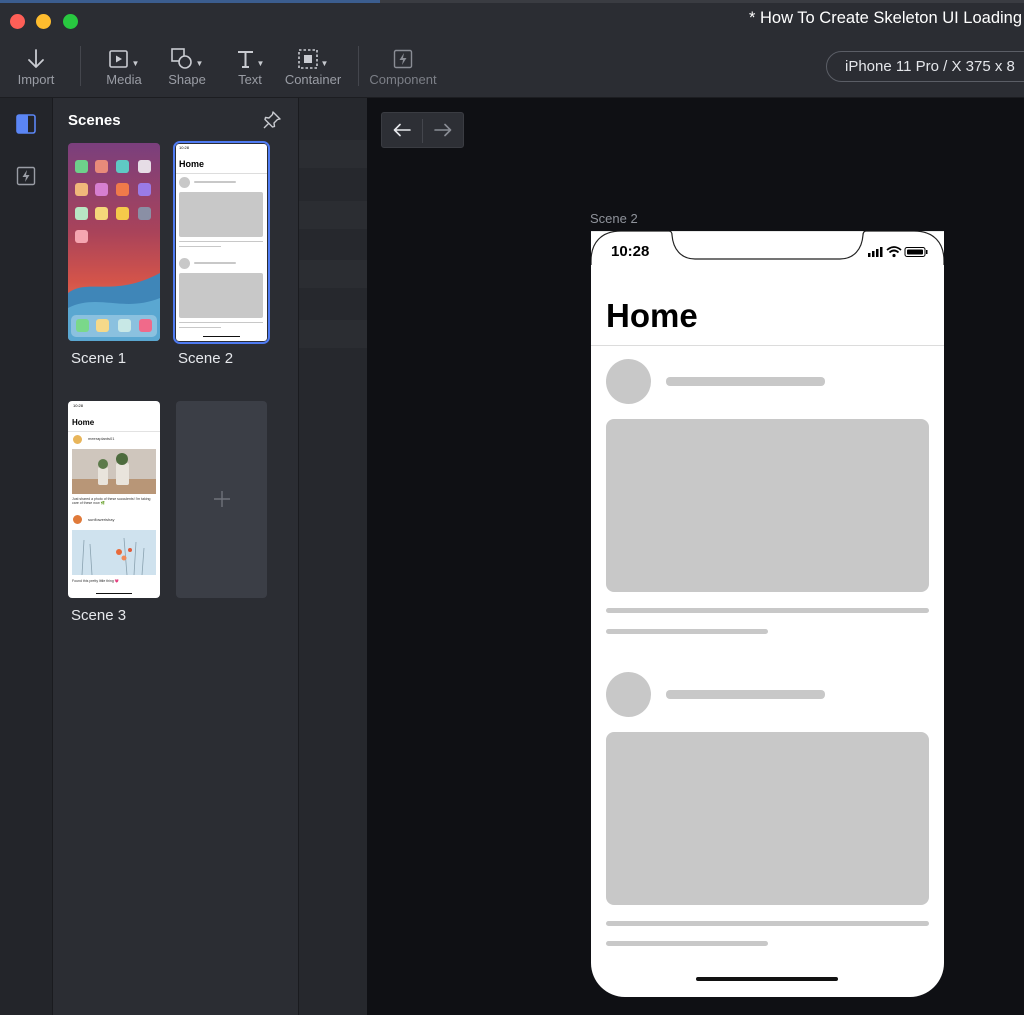 The height and width of the screenshot is (1015, 1024). I want to click on add-scene-button, so click(221, 499).